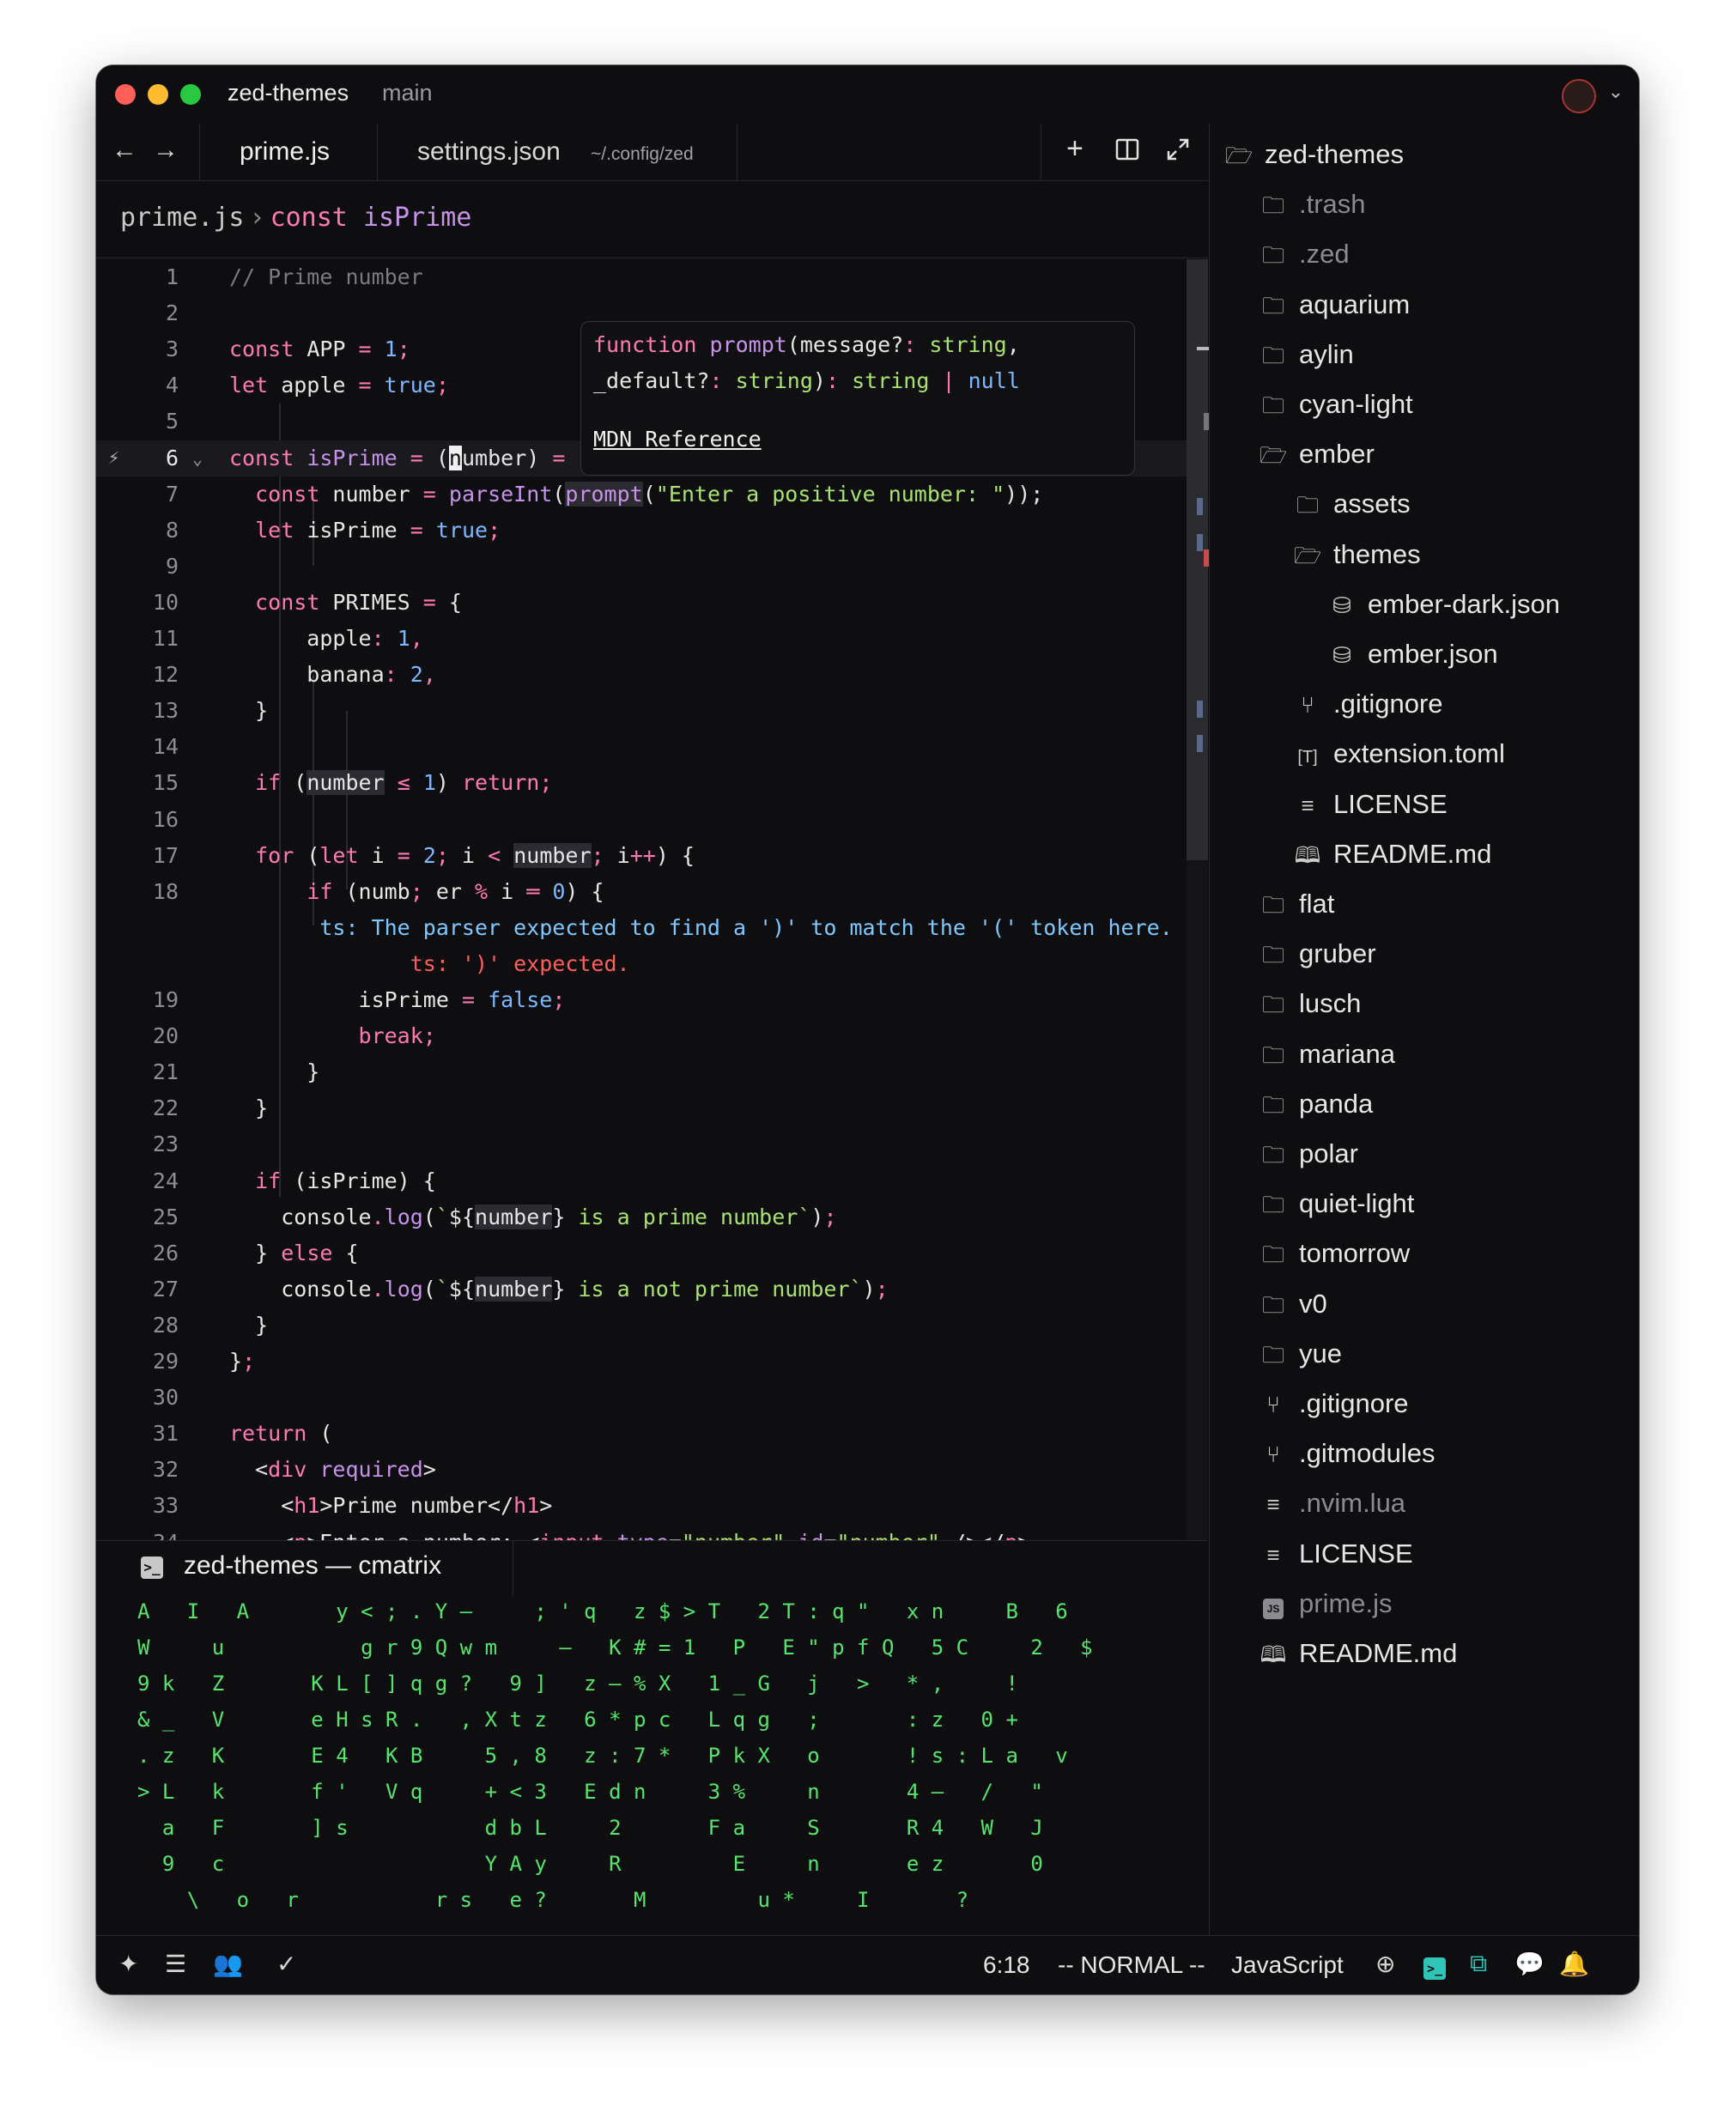 The image size is (1736, 2124). I want to click on code-line: 31 return (, so click(641, 1434).